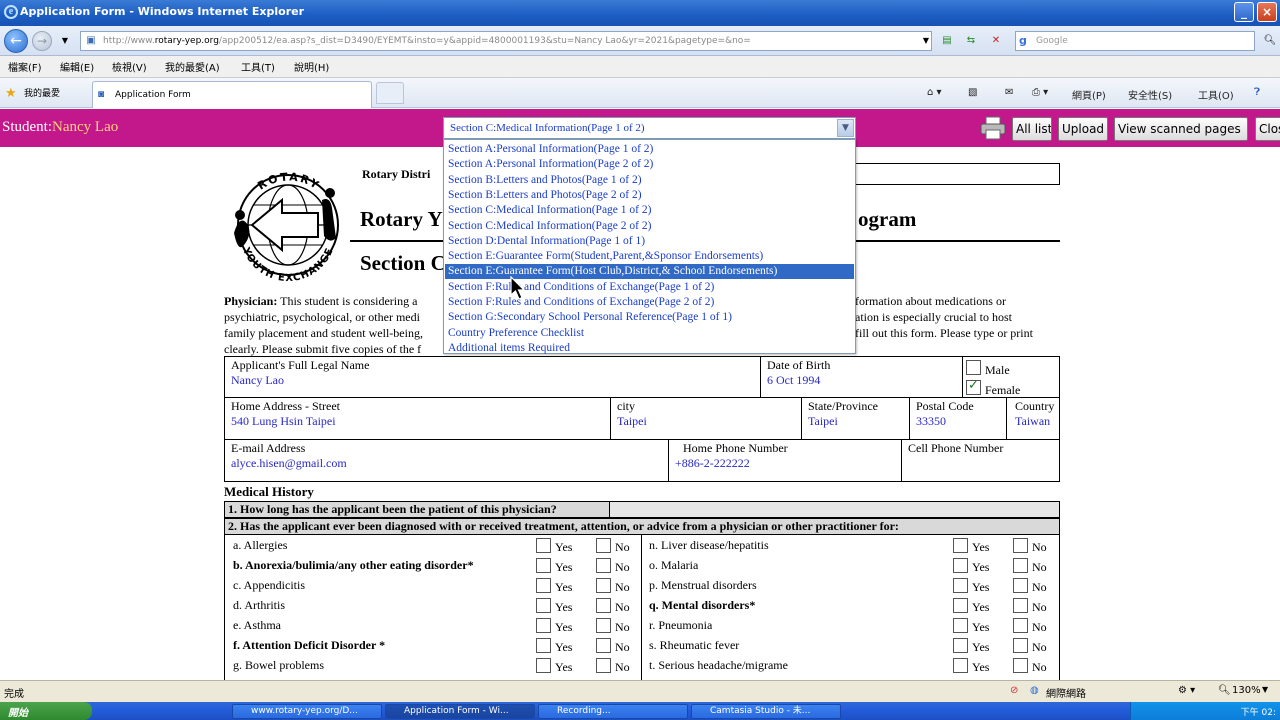 The width and height of the screenshot is (1280, 720). I want to click on page-menu: 網頁(P), so click(1089, 94).